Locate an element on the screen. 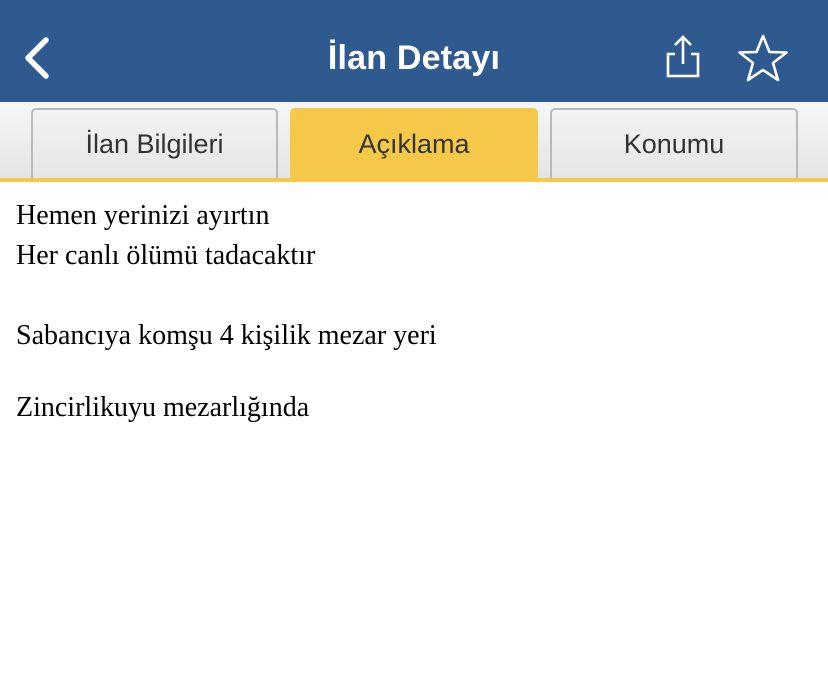 This screenshot has height=698, width=828. favorite-button is located at coordinates (763, 59).